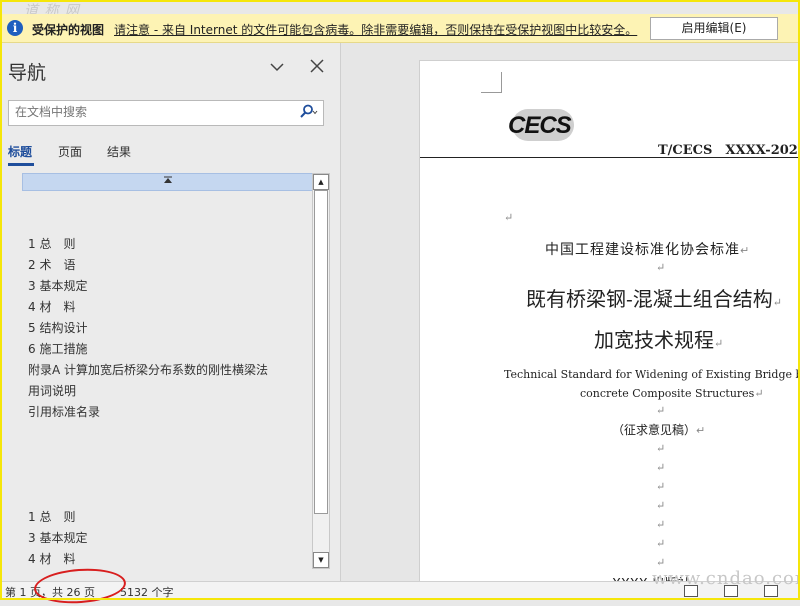 The width and height of the screenshot is (800, 606). I want to click on close-icon, so click(317, 67).